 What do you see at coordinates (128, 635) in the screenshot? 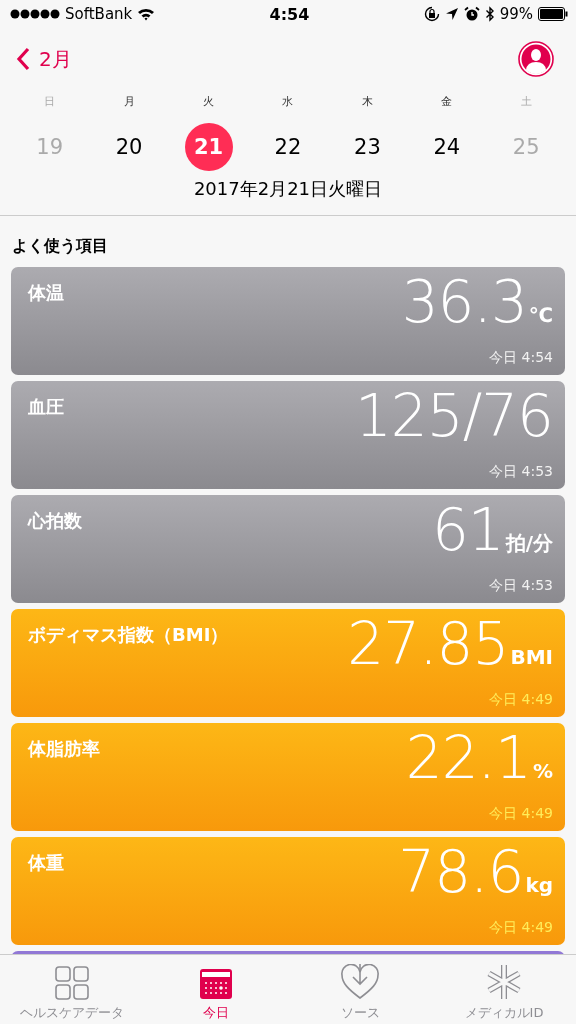
I see `card-title: ボディマス指数（BMI）` at bounding box center [128, 635].